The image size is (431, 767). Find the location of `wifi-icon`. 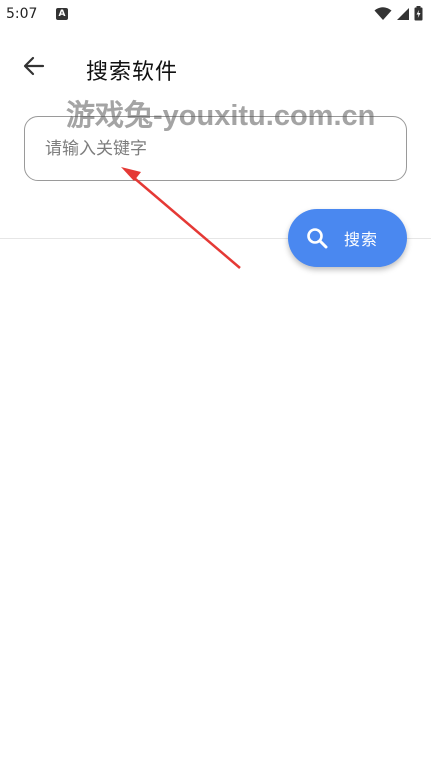

wifi-icon is located at coordinates (383, 13).